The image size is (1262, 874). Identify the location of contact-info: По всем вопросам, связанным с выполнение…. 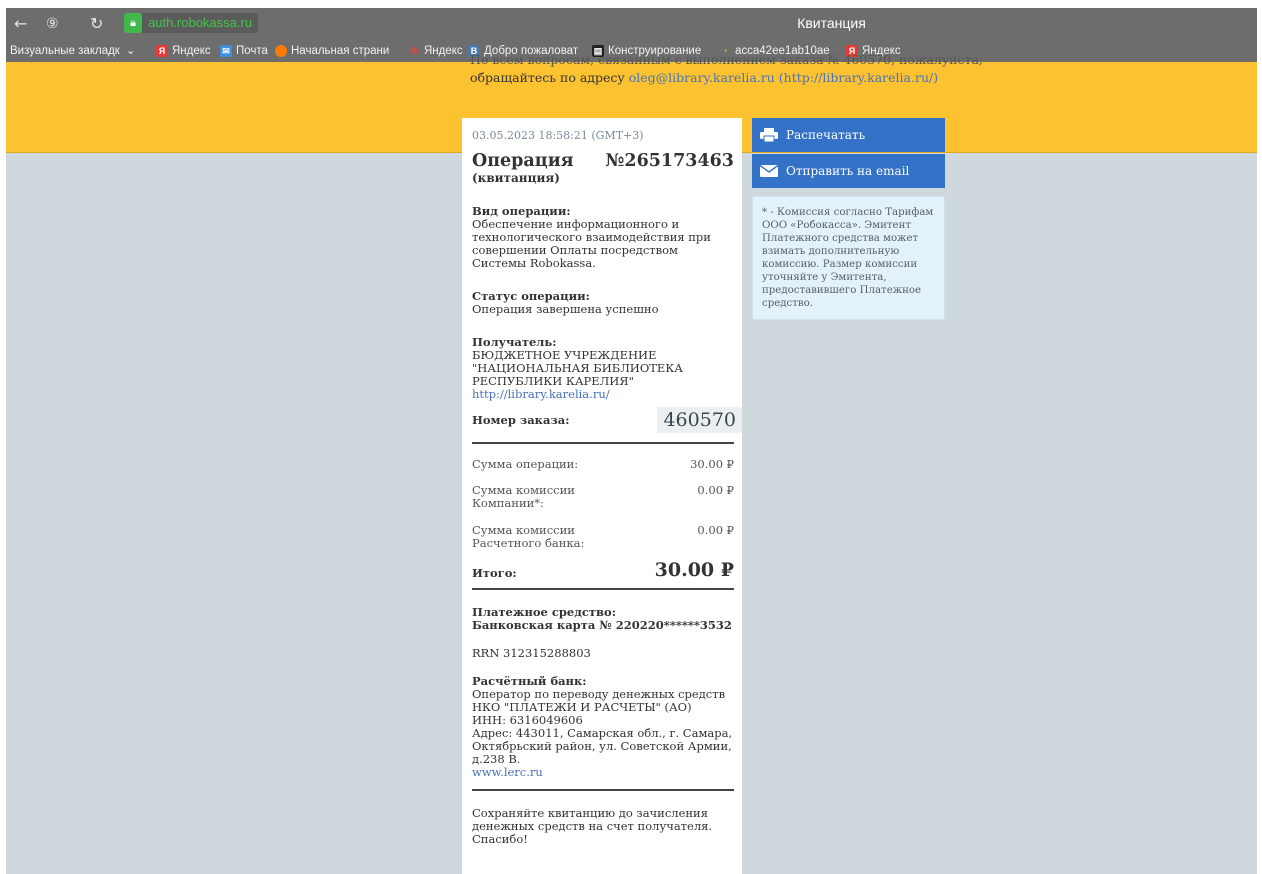
(726, 69).